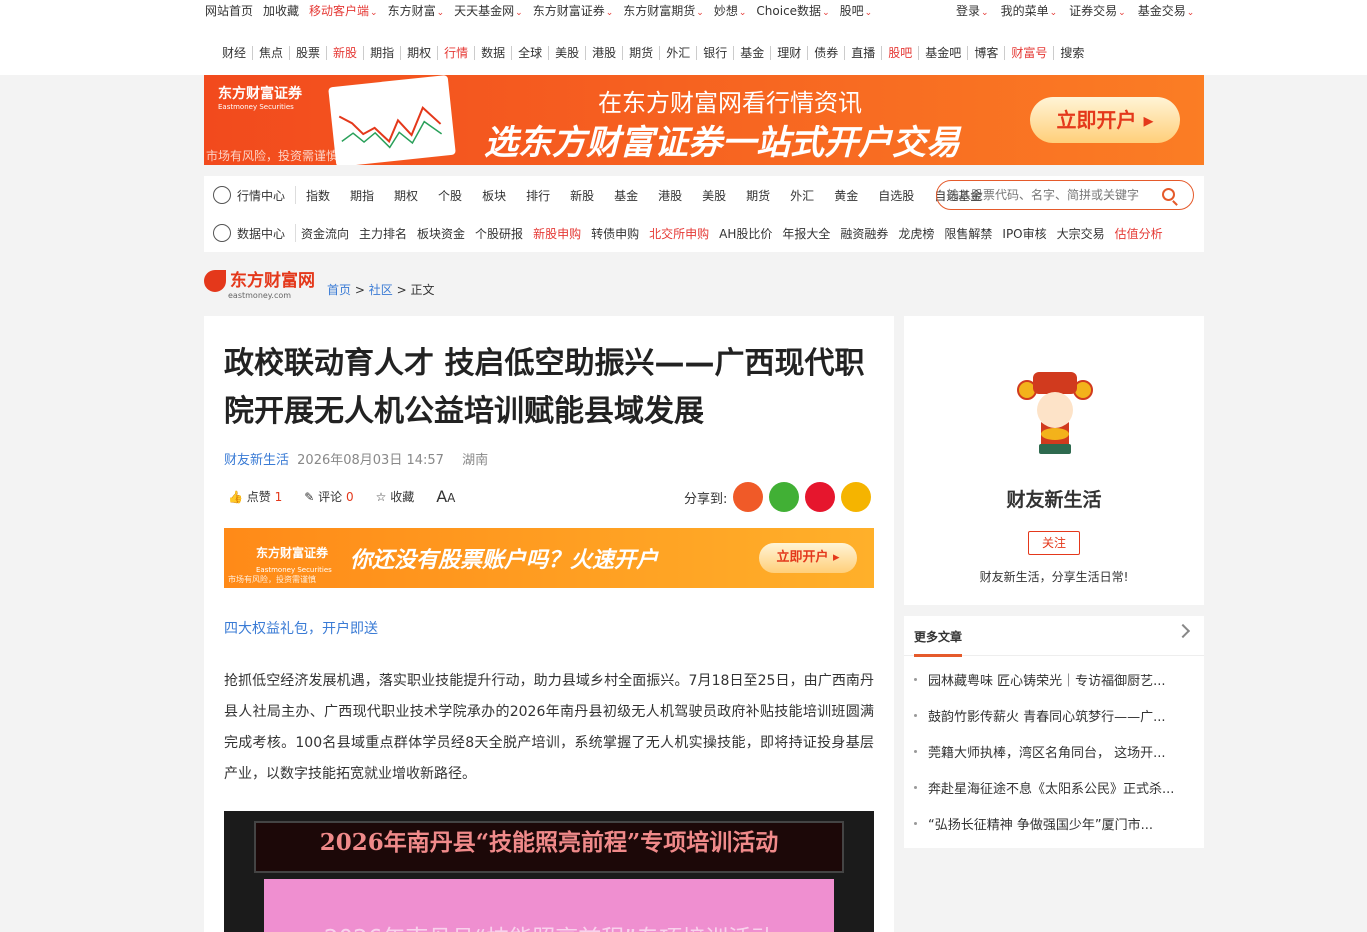 This screenshot has width=1367, height=932. I want to click on data-link: 板块资金, so click(441, 233).